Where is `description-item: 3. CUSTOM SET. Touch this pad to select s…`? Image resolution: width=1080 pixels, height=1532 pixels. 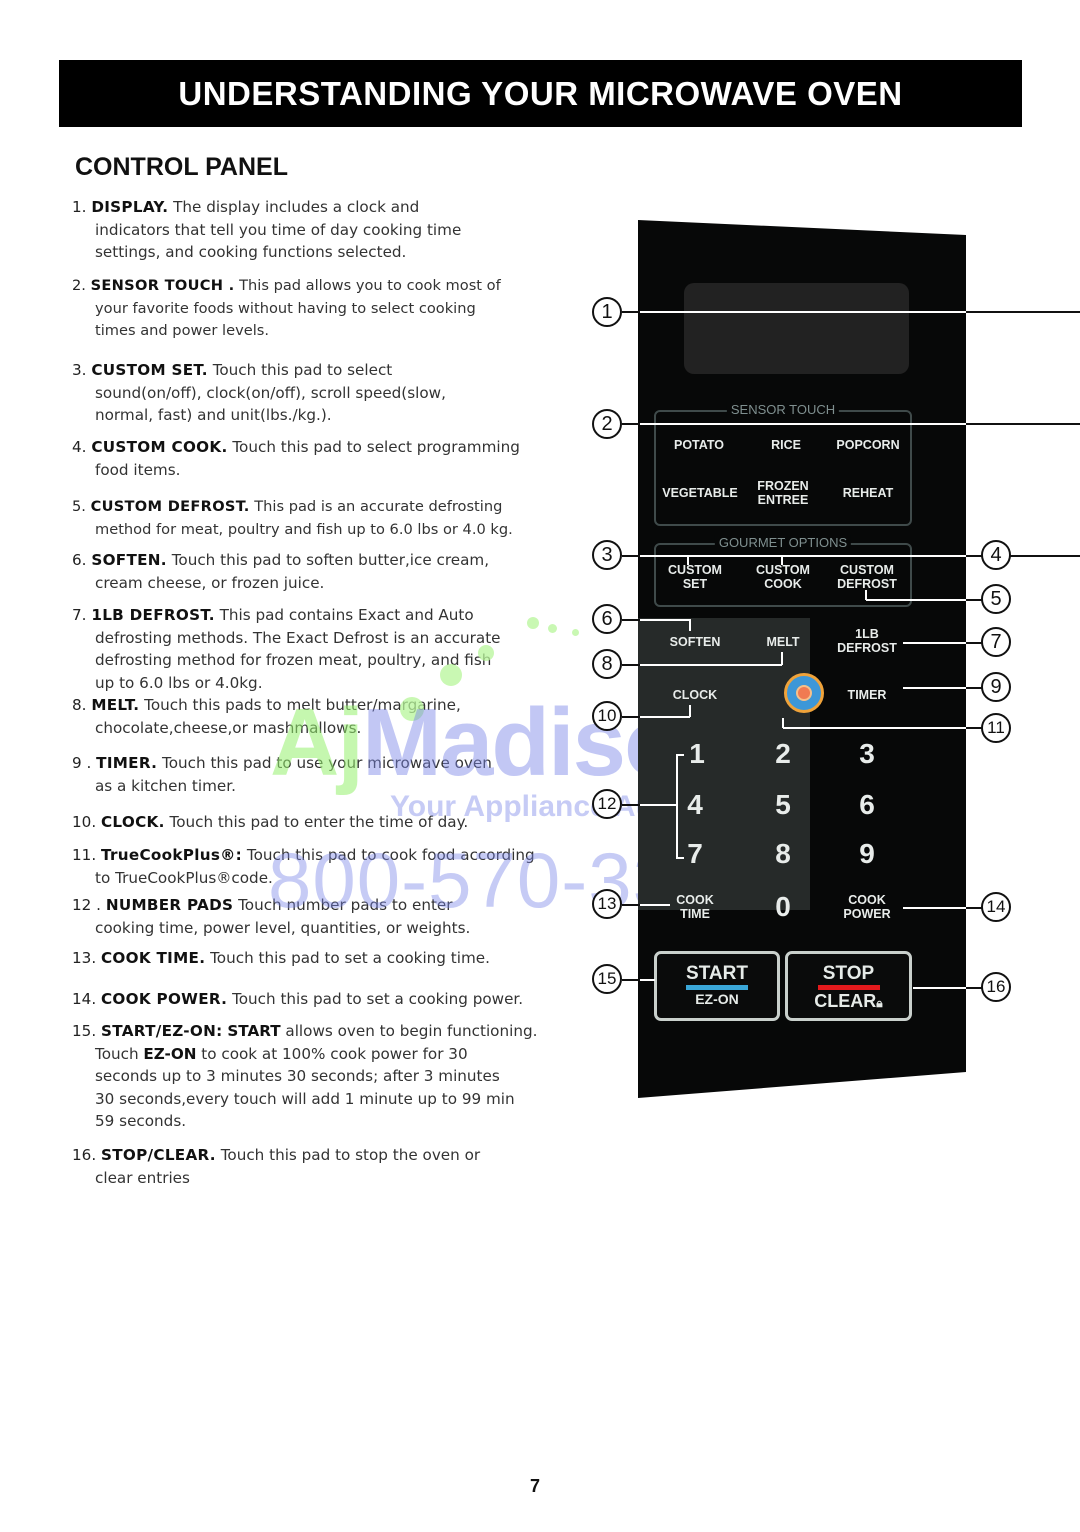 description-item: 3. CUSTOM SET. Touch this pad to select s… is located at coordinates (259, 393).